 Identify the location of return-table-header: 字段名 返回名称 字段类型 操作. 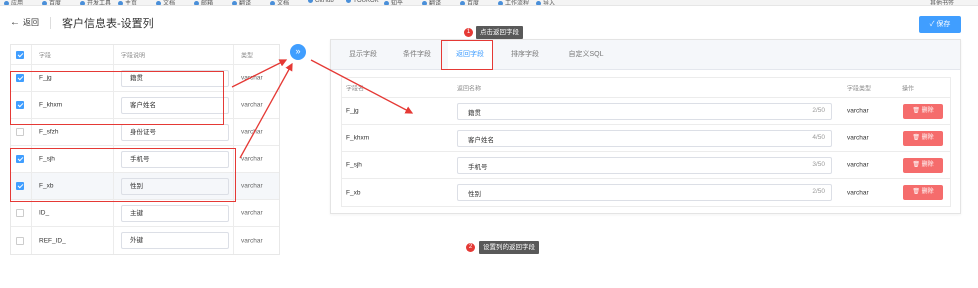
(646, 88).